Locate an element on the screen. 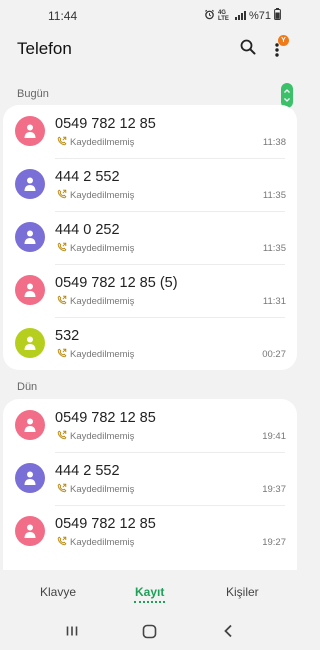  section-label-today: Bugün is located at coordinates (33, 94).